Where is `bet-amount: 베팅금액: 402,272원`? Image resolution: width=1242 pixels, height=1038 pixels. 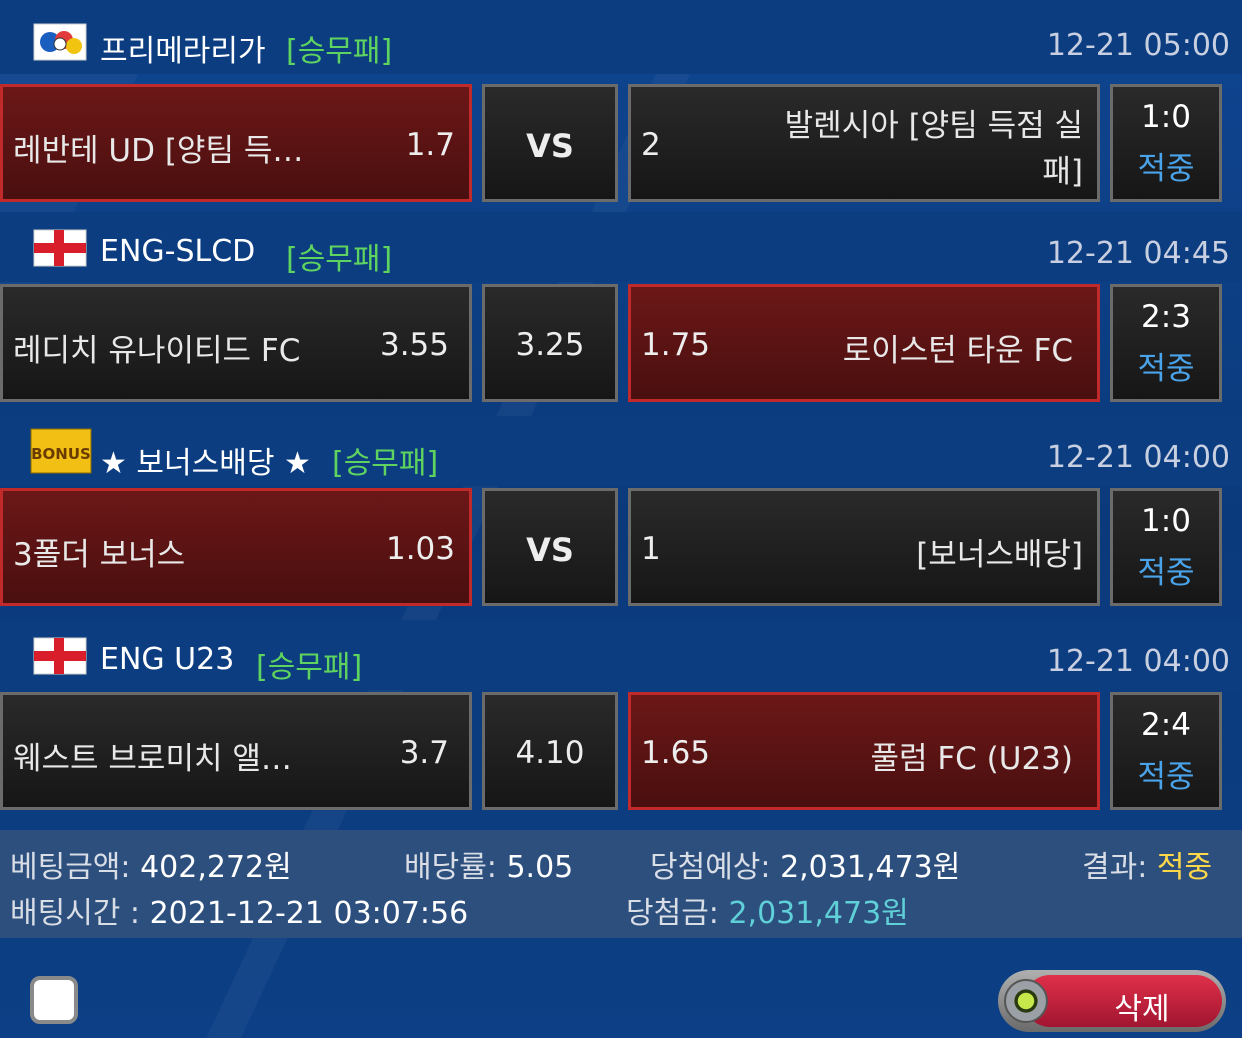 bet-amount: 베팅금액: 402,272원 is located at coordinates (151, 864).